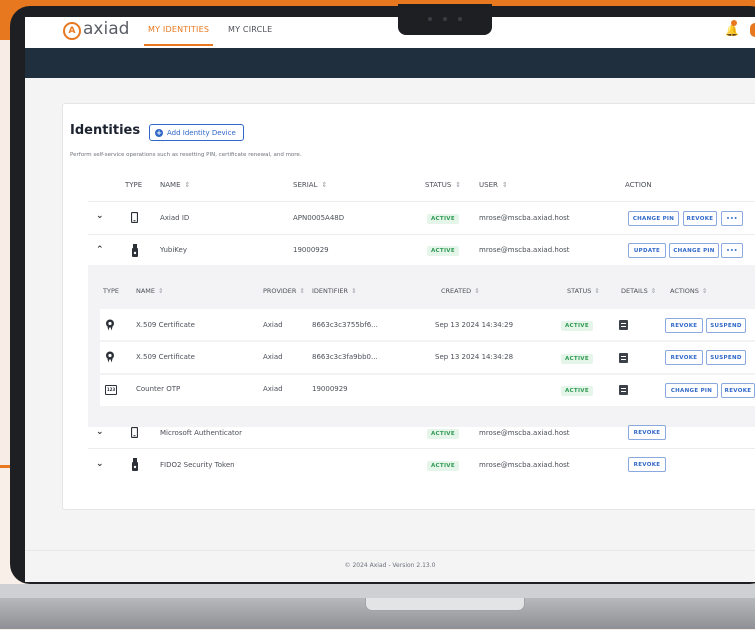 The image size is (755, 630). What do you see at coordinates (734, 23) in the screenshot?
I see `notification-badge` at bounding box center [734, 23].